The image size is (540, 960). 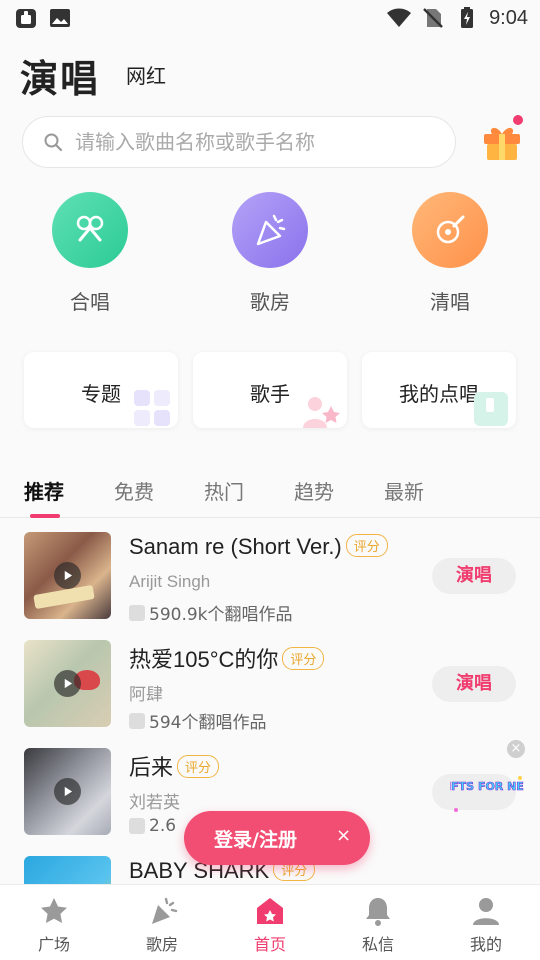 I want to click on cover-count: 594个翻唱作品, so click(x=197, y=720).